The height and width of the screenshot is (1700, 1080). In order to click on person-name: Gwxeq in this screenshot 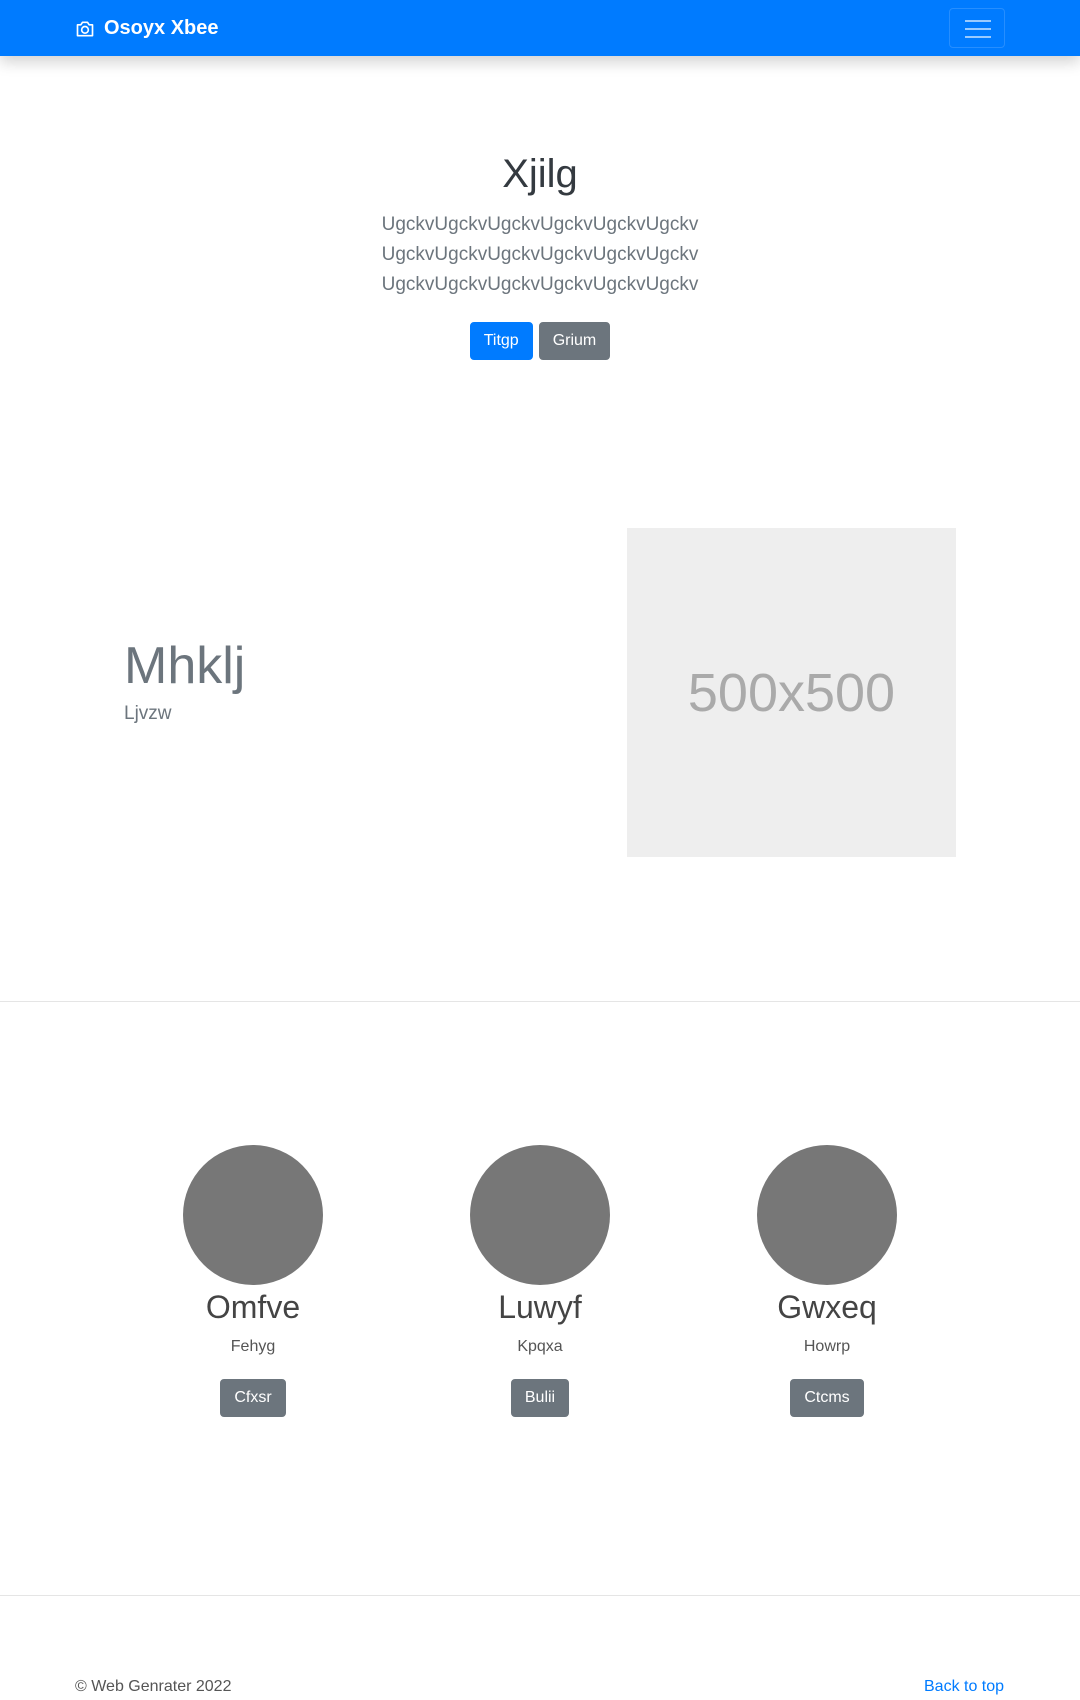, I will do `click(827, 1307)`.